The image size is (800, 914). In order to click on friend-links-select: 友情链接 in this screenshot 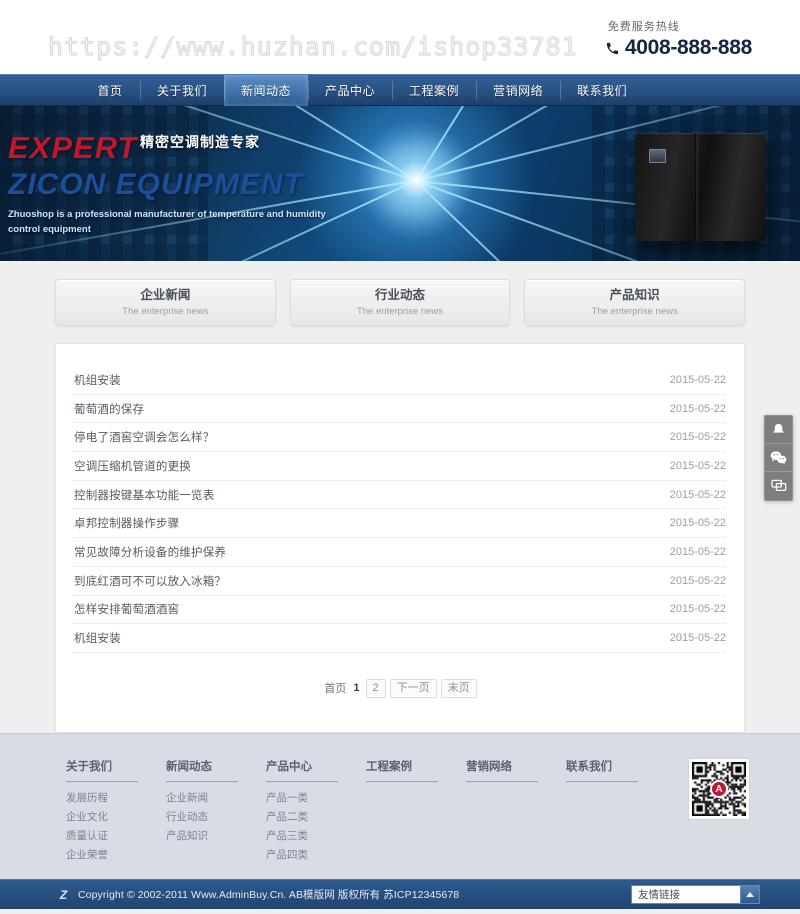, I will do `click(695, 895)`.